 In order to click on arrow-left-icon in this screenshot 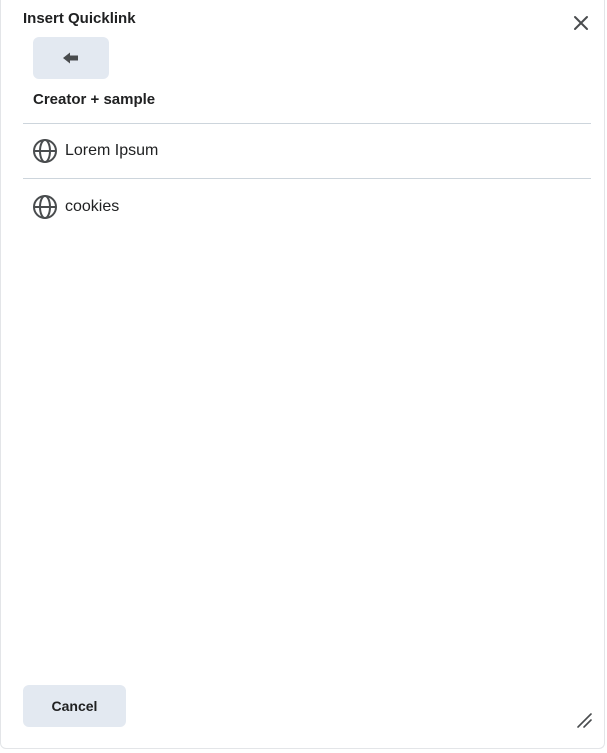, I will do `click(70, 58)`.